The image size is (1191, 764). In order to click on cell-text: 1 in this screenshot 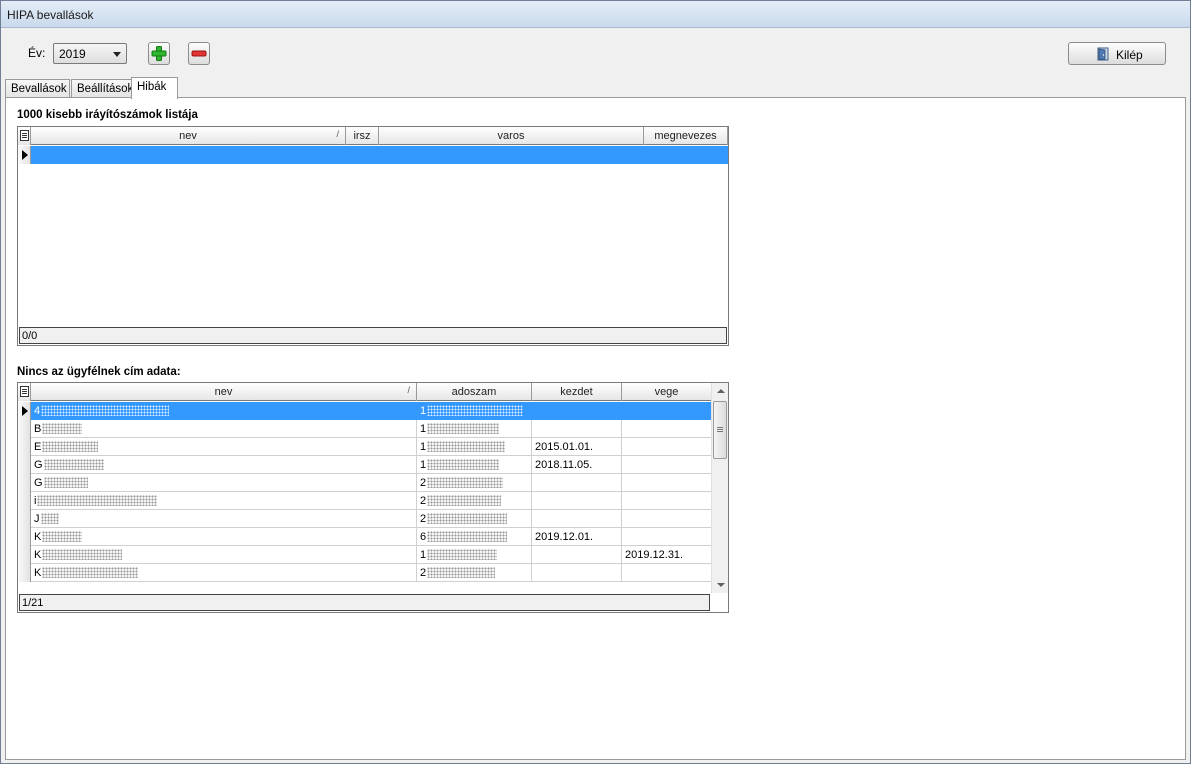, I will do `click(423, 411)`.